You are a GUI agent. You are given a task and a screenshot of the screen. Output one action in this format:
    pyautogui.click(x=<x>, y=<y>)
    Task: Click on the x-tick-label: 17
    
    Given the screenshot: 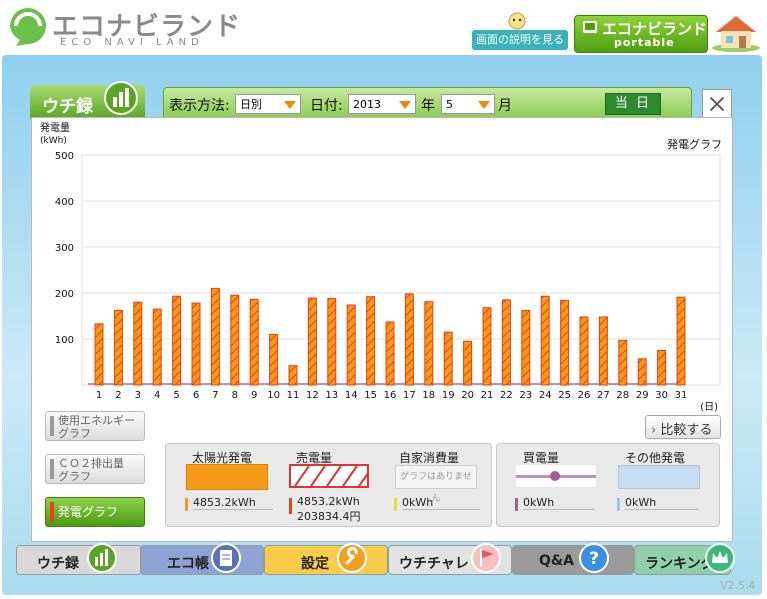 What is the action you would take?
    pyautogui.click(x=409, y=395)
    